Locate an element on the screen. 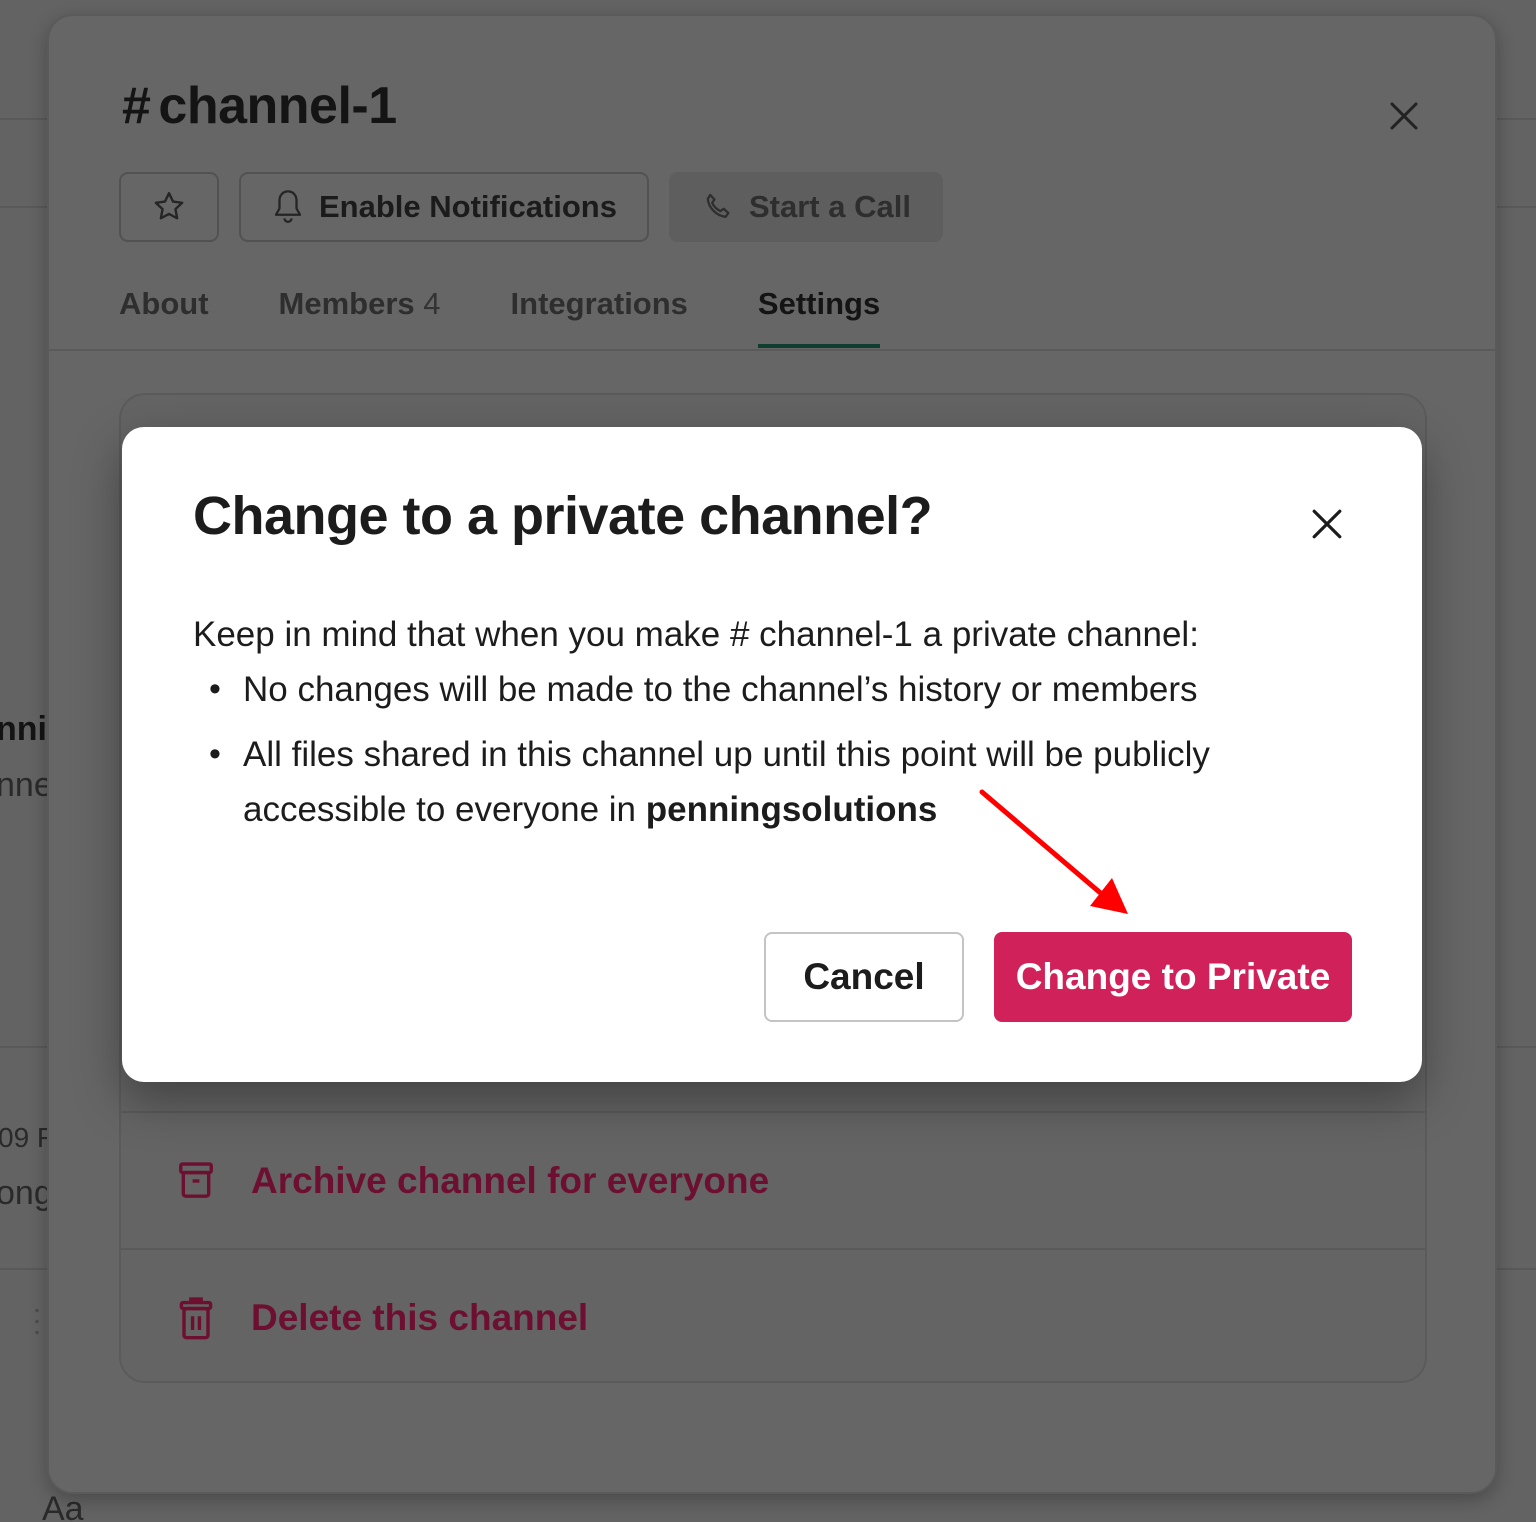  tab-settings: Settings is located at coordinates (819, 317).